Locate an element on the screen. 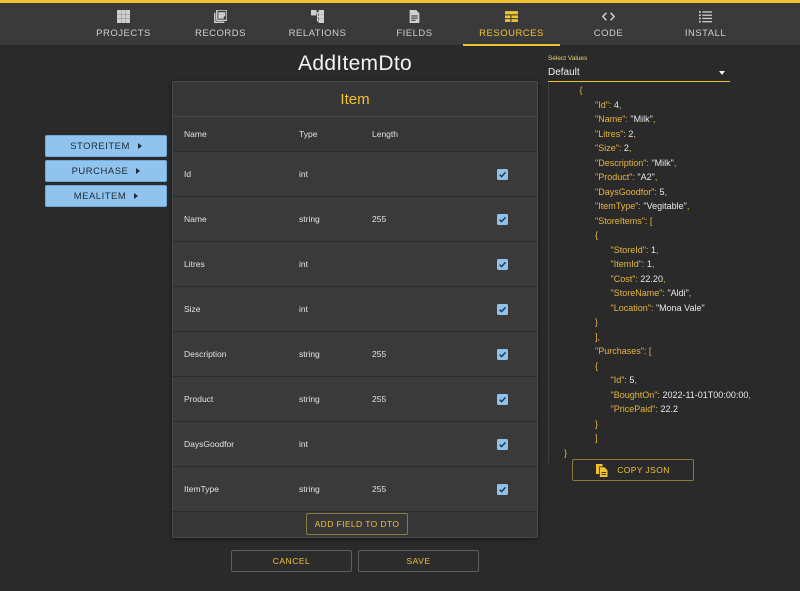  tab-label: INSTALL is located at coordinates (705, 33).